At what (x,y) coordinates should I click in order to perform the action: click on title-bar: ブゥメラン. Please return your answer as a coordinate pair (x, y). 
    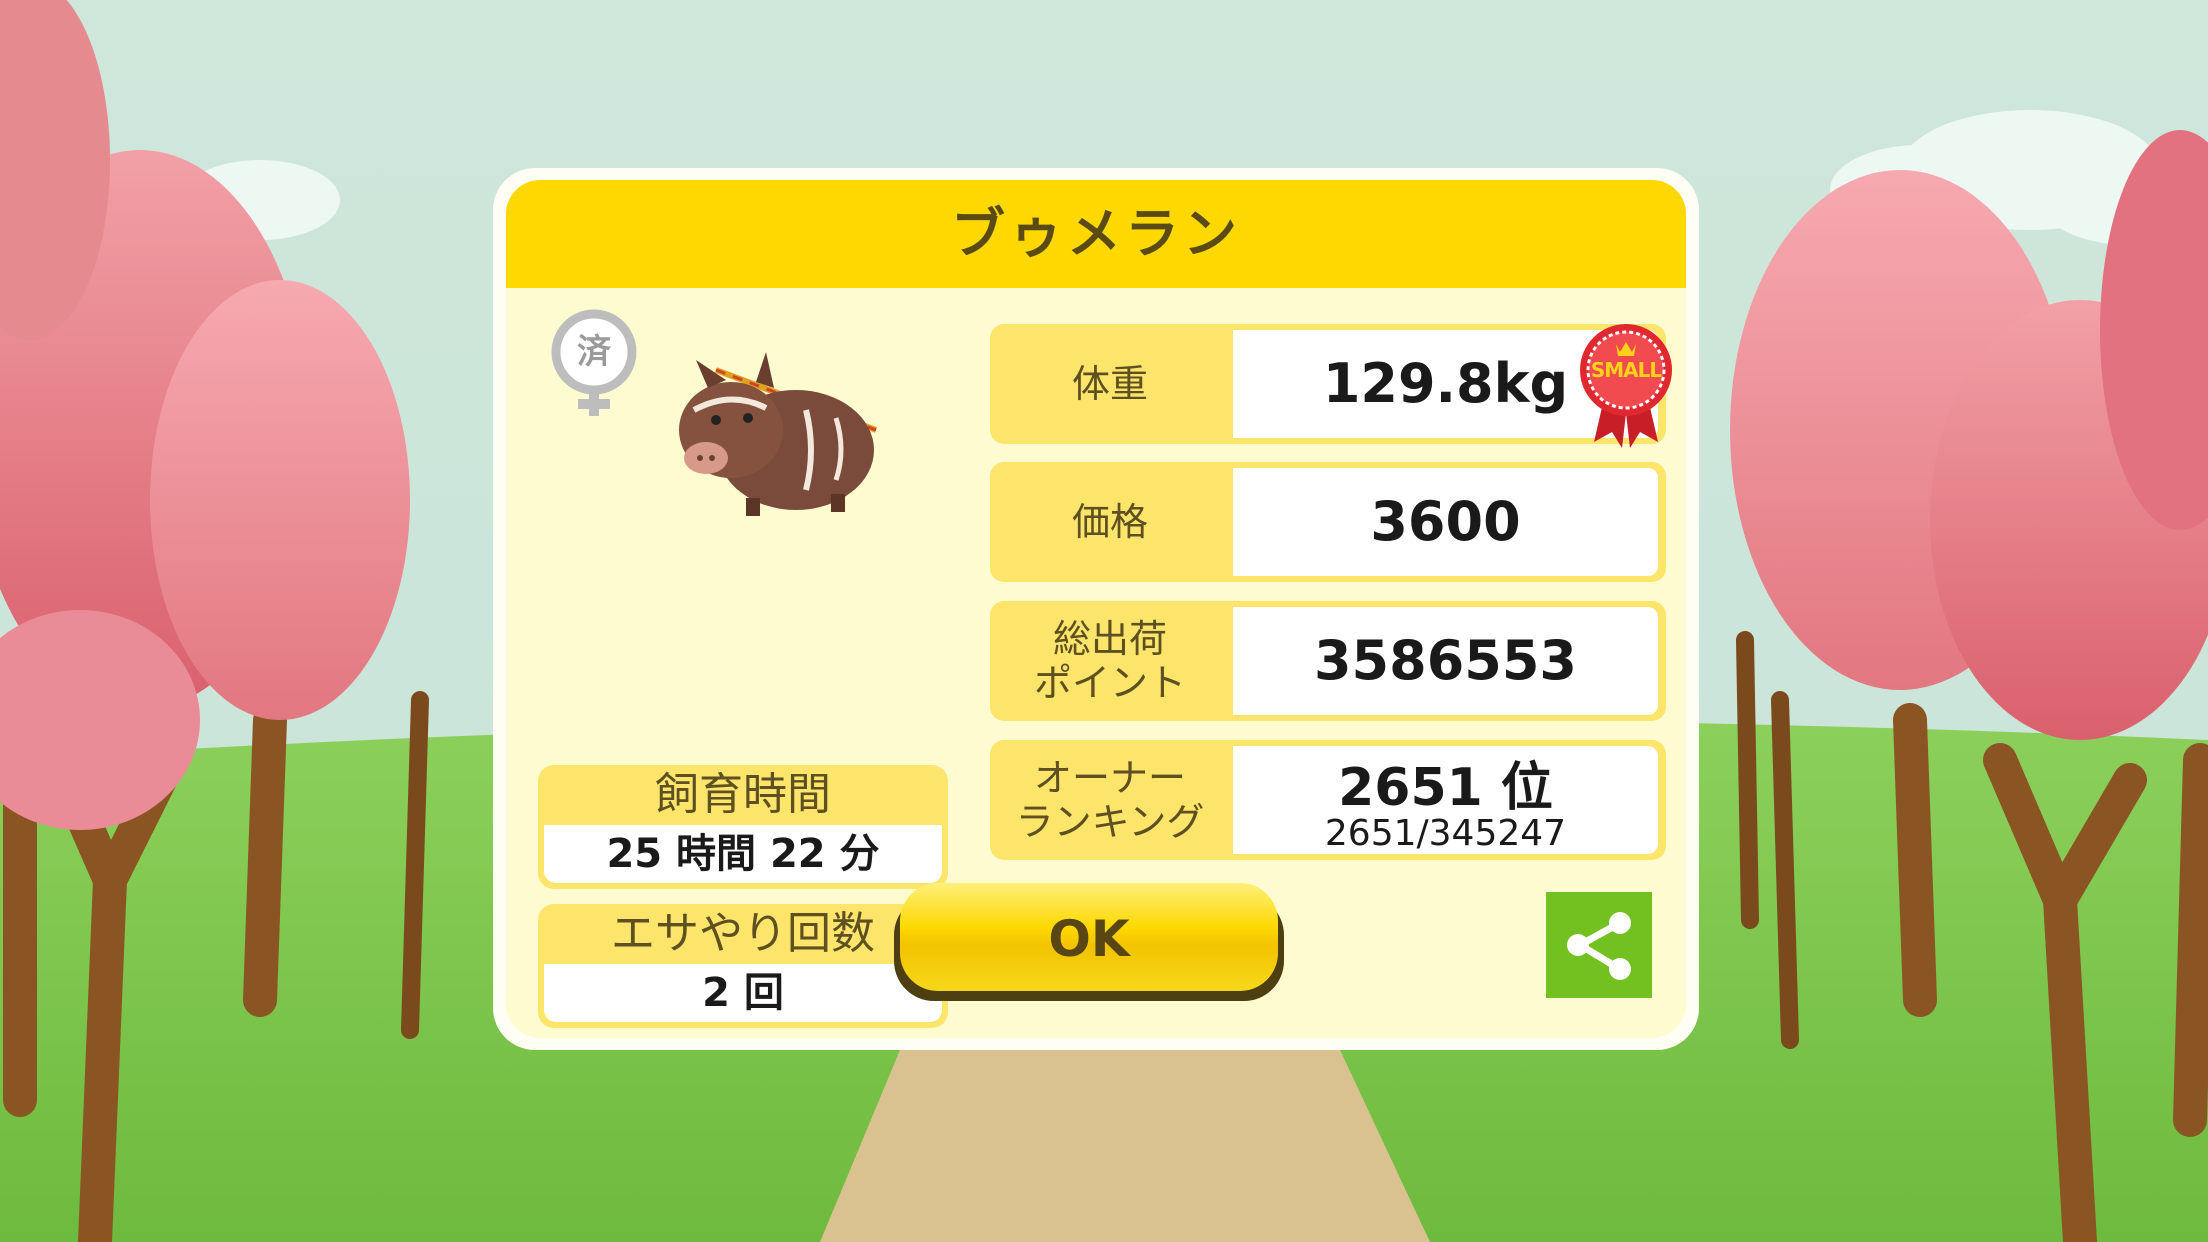
    Looking at the image, I should click on (1096, 234).